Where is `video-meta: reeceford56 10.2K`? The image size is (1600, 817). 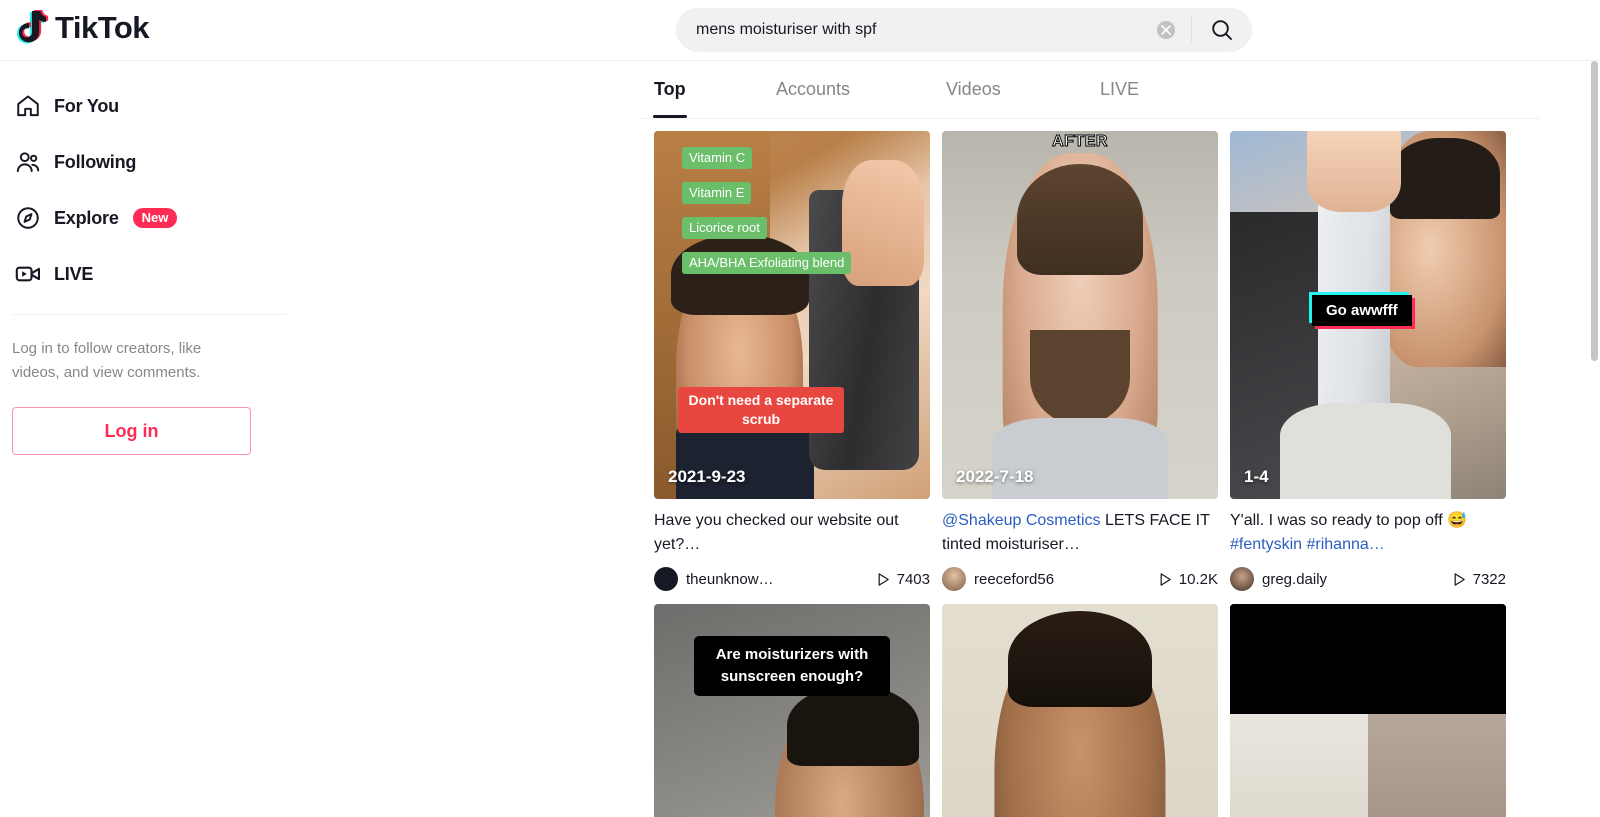 video-meta: reeceford56 10.2K is located at coordinates (1080, 579).